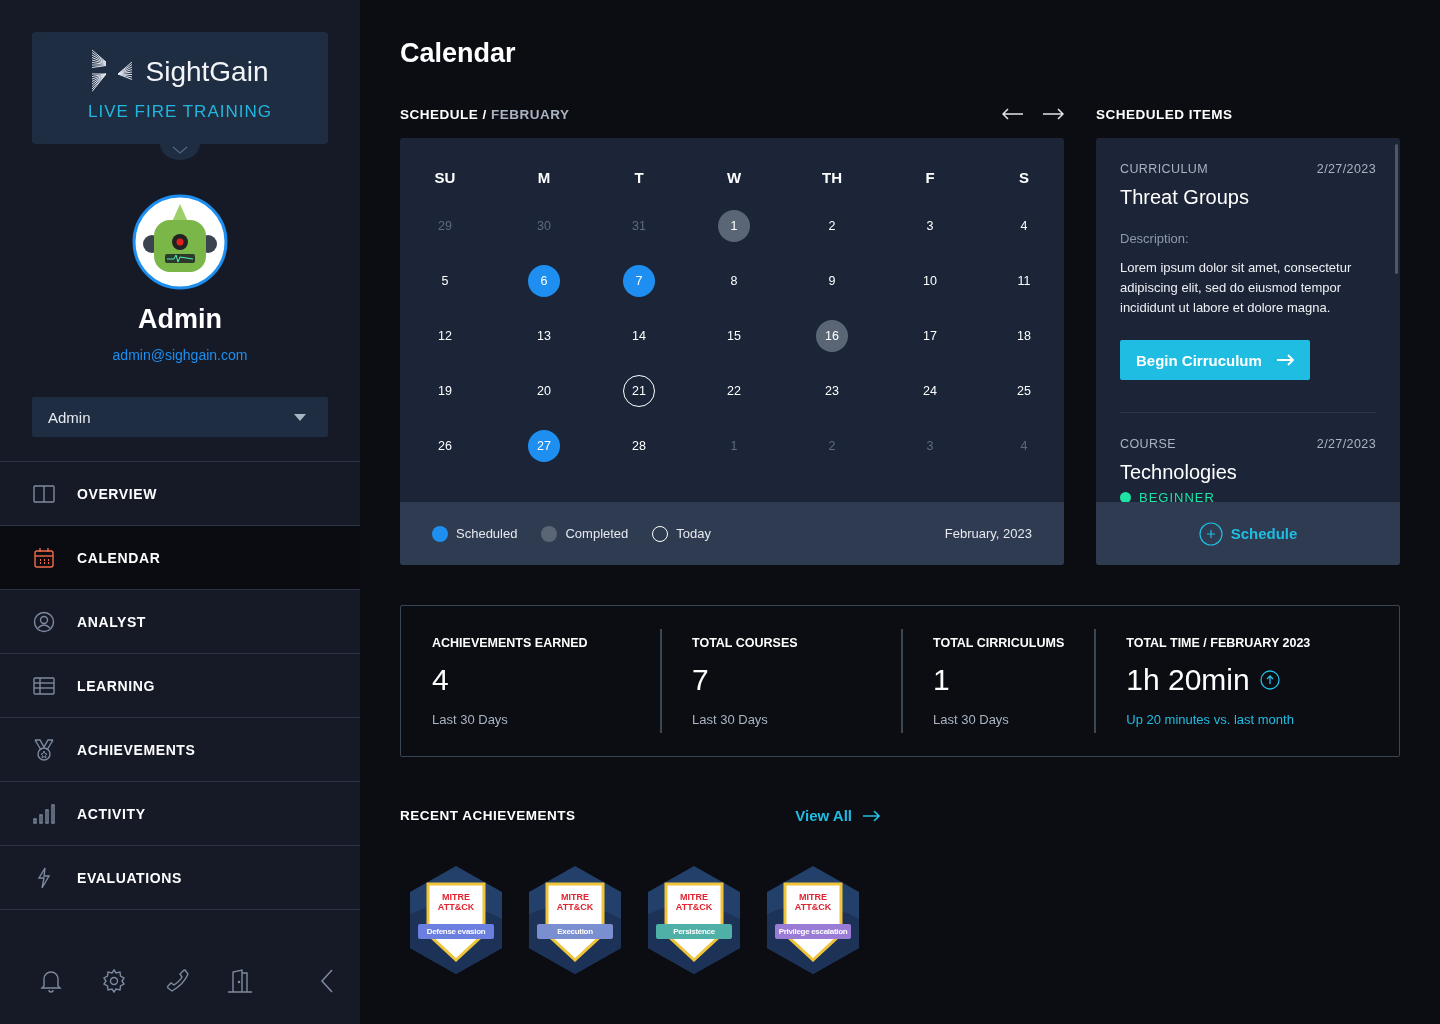  Describe the element at coordinates (1148, 444) in the screenshot. I see `item-type: COURSE` at that location.